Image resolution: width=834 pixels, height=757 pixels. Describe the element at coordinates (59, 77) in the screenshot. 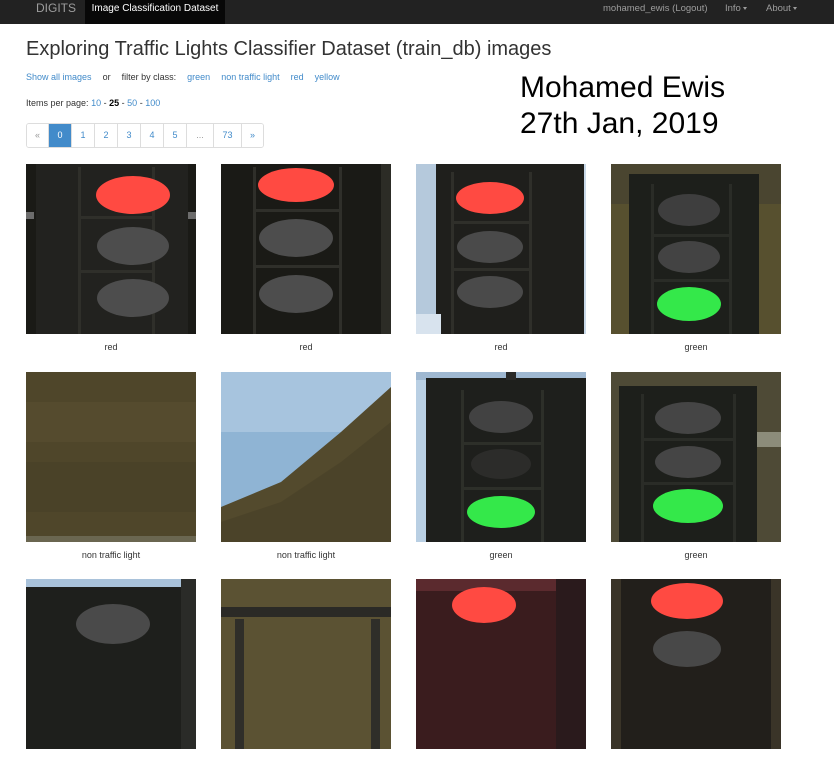

I see `show-all-images-link: Show all images` at that location.